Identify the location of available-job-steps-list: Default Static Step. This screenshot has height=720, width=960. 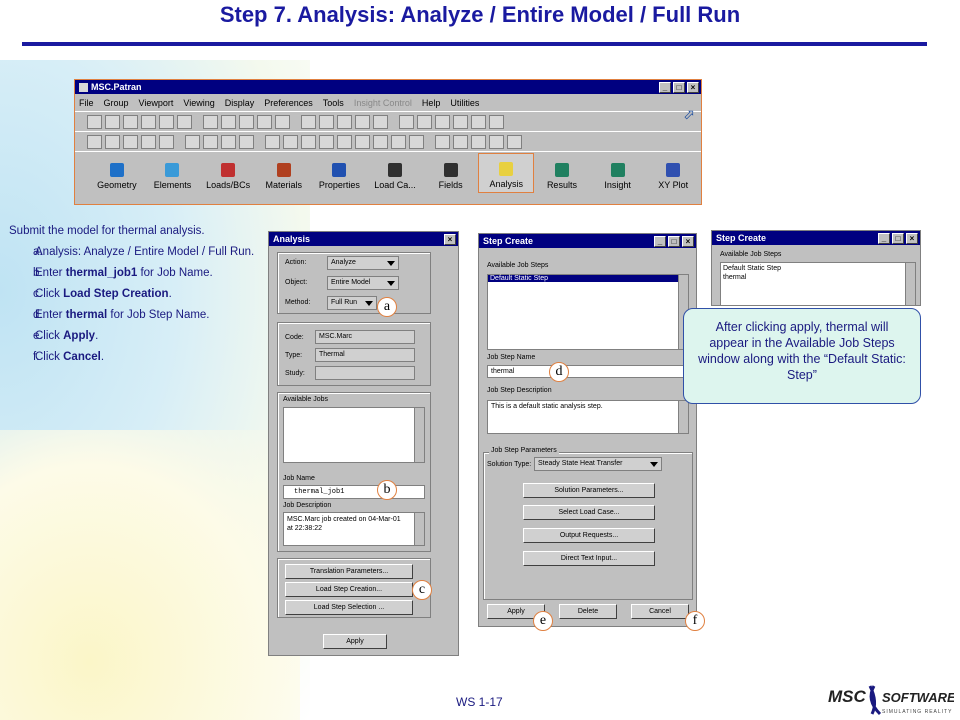
(588, 312).